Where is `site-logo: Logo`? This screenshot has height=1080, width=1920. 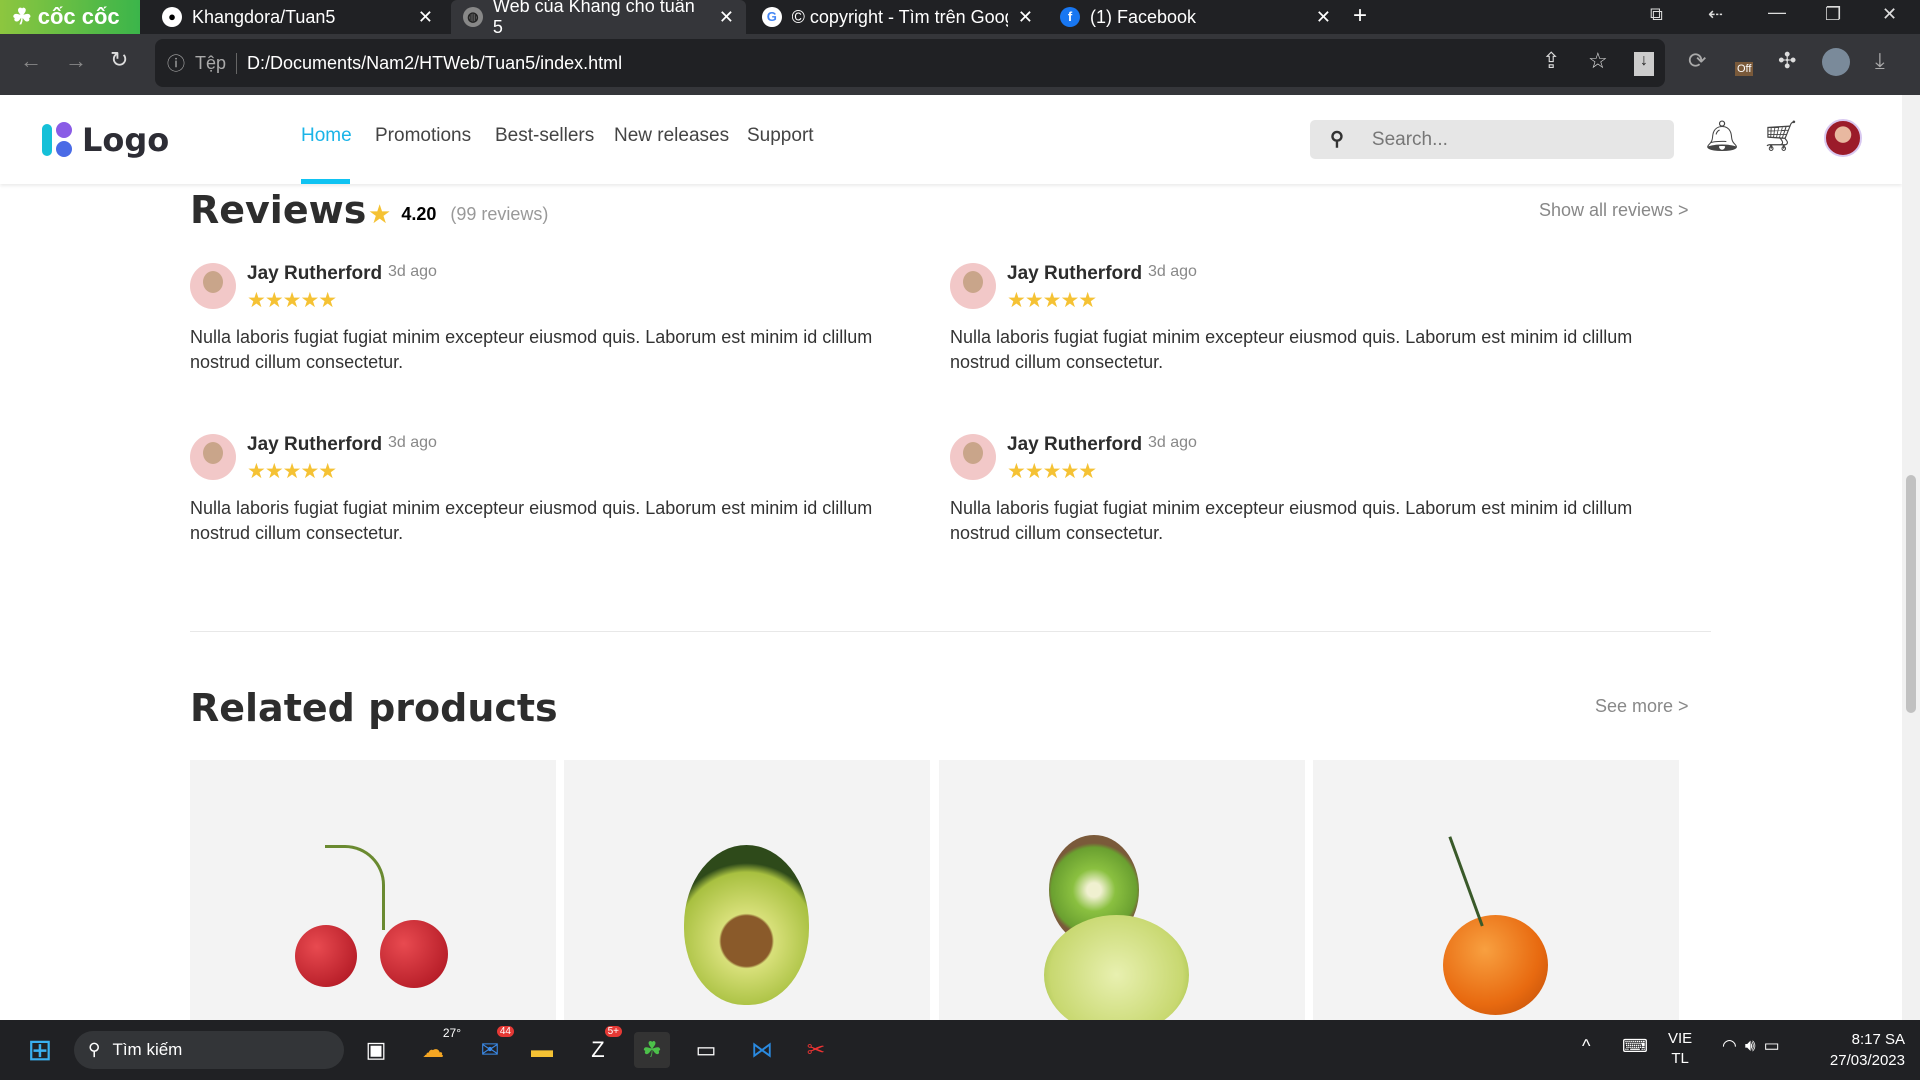
site-logo: Logo is located at coordinates (105, 140).